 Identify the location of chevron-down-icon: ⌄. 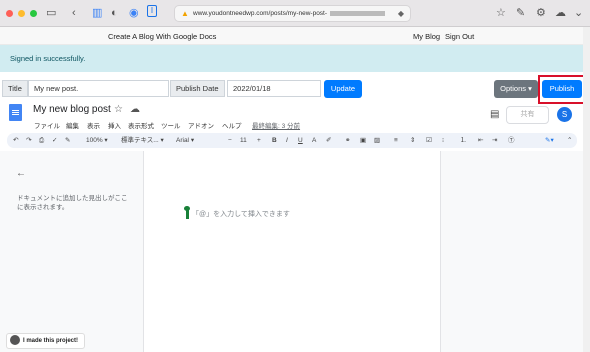
(578, 13).